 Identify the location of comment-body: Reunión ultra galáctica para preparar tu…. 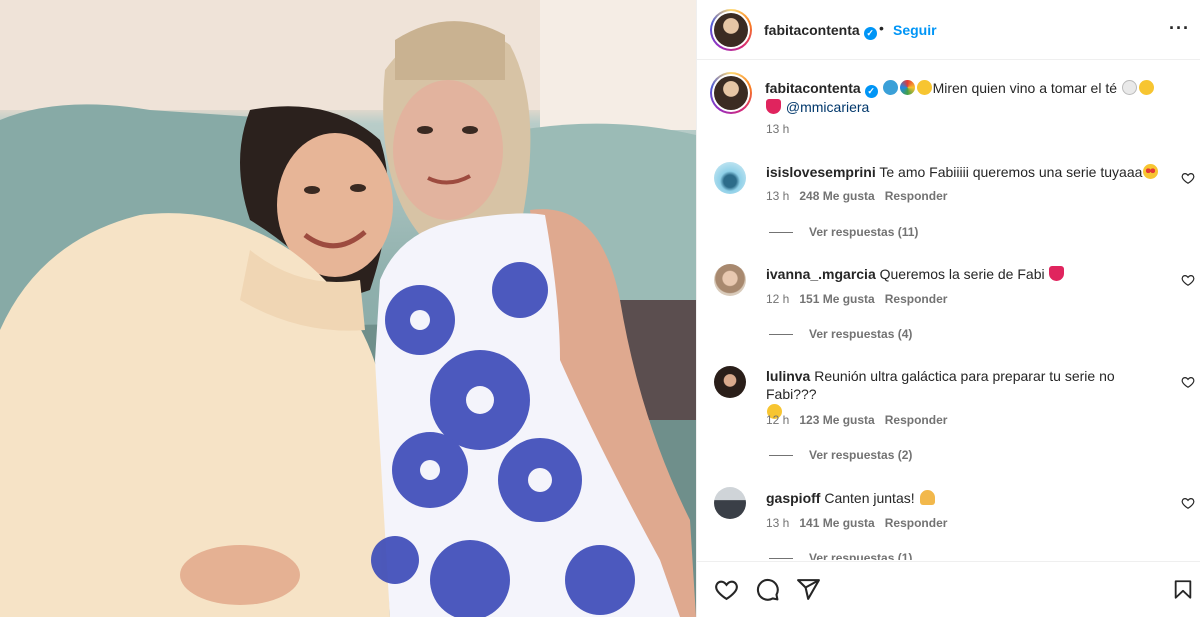
(940, 385).